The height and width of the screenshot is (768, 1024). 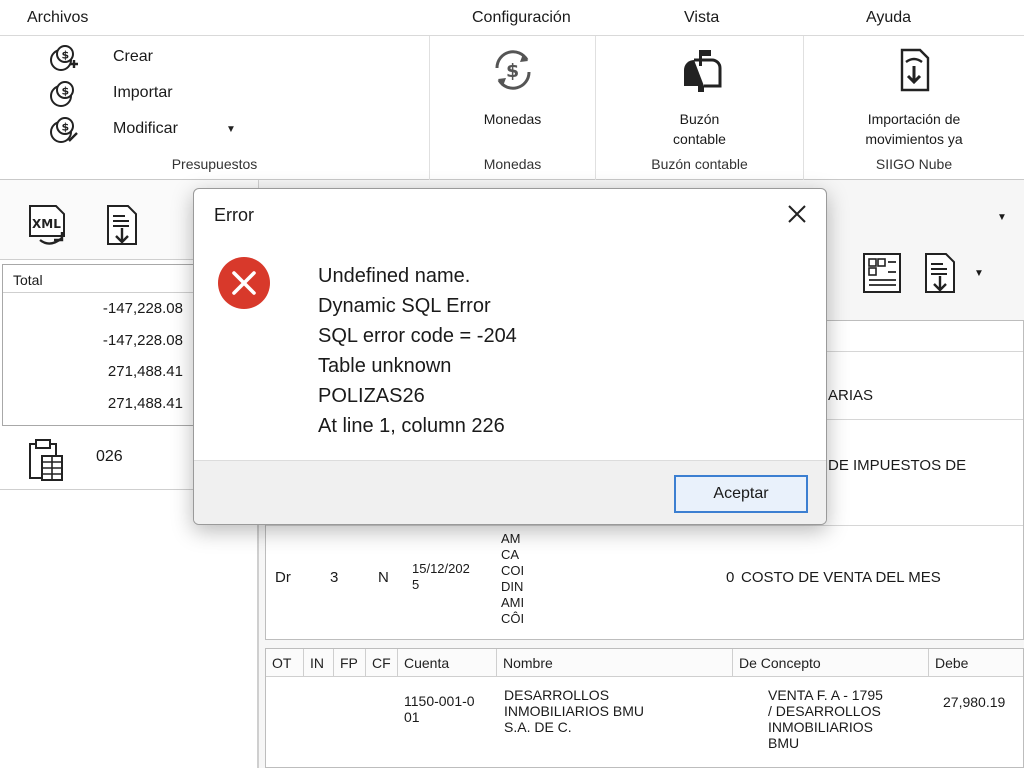 What do you see at coordinates (283, 577) in the screenshot?
I see `entry-type: Dr` at bounding box center [283, 577].